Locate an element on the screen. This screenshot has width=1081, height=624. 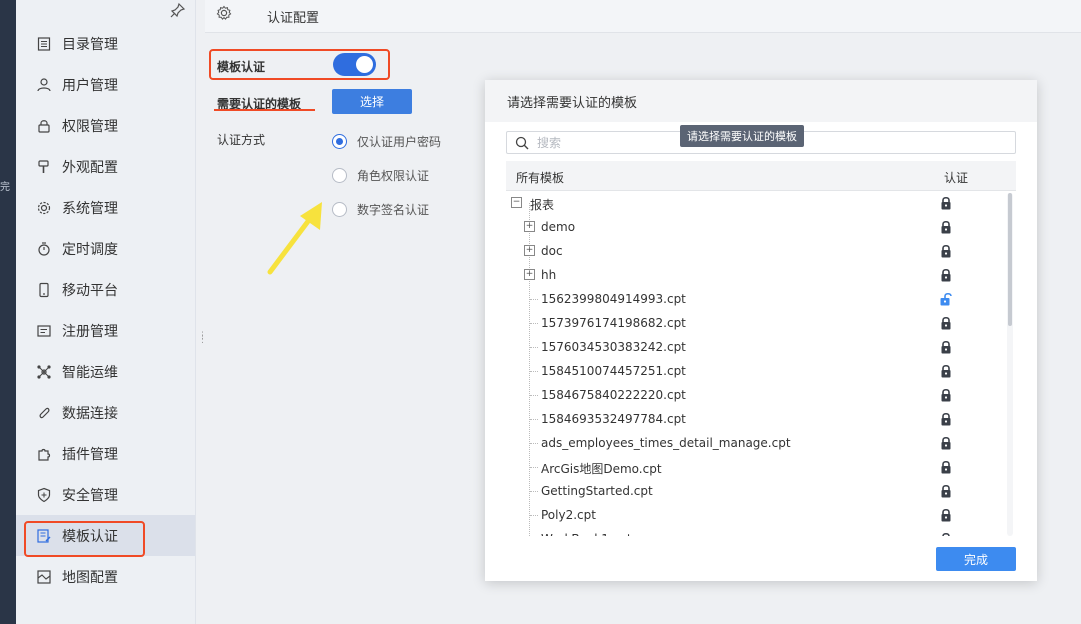
sidebar-item-label: 用户管理 is located at coordinates (90, 85).